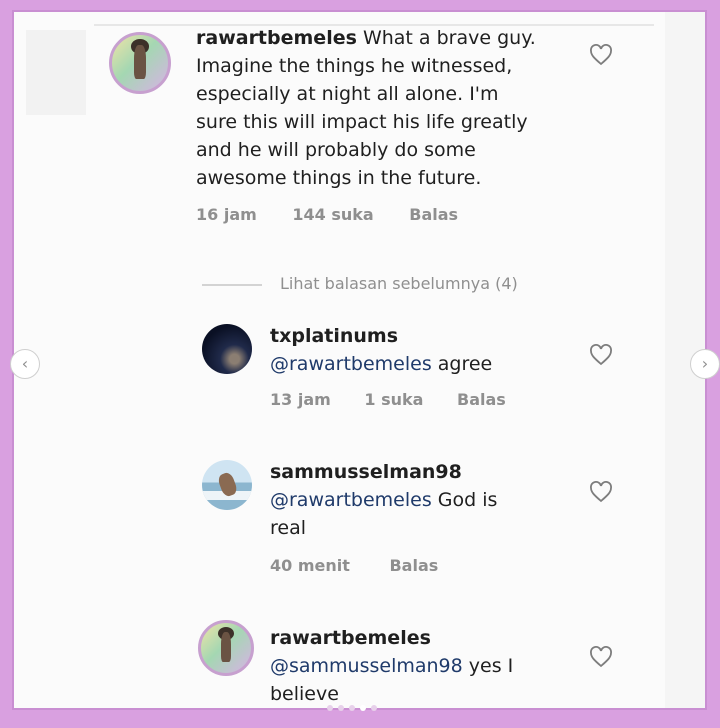  What do you see at coordinates (462, 364) in the screenshot?
I see `reply-body: agree` at bounding box center [462, 364].